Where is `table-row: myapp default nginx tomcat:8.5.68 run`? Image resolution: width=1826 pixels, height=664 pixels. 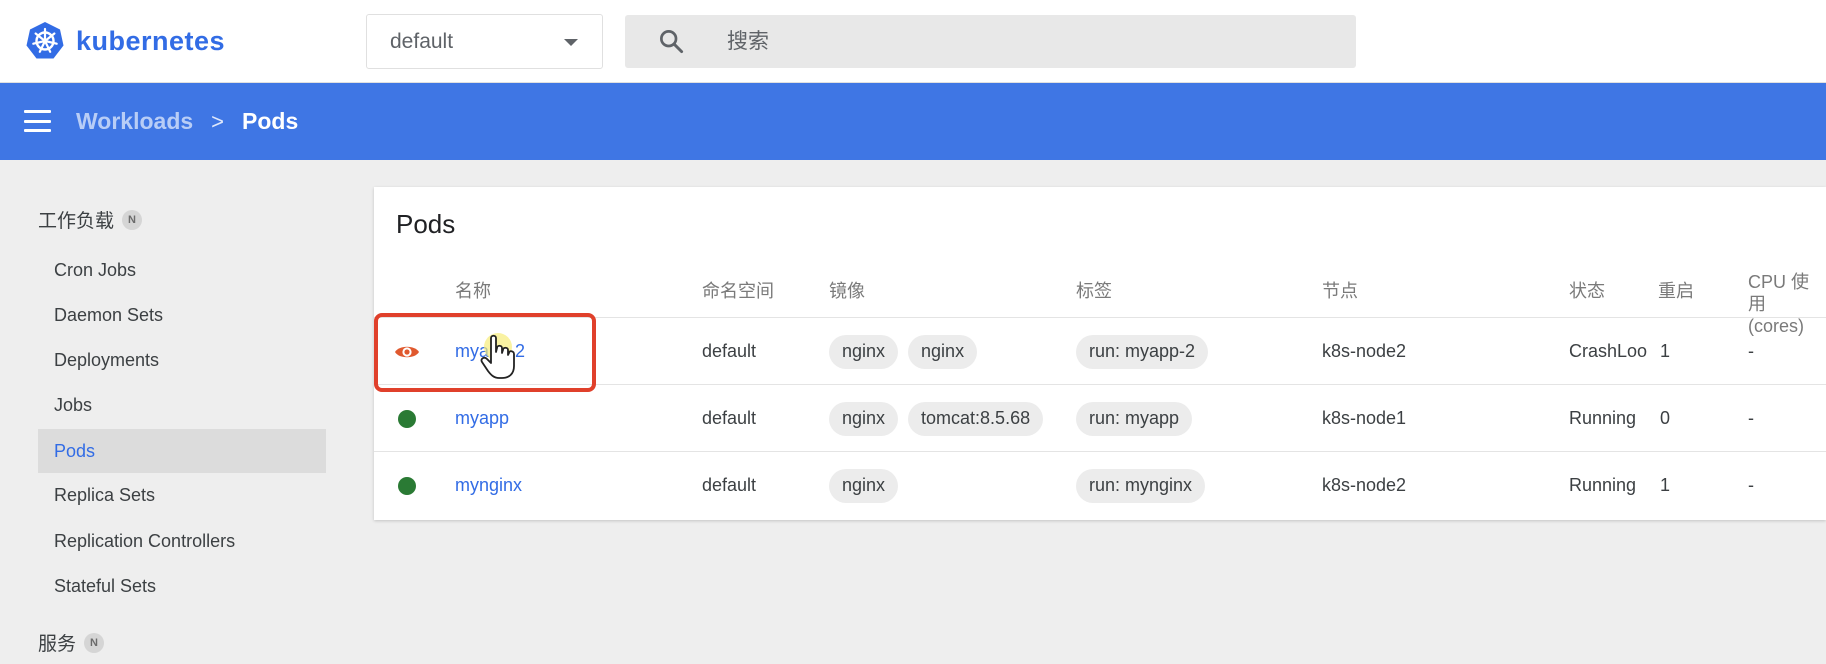
table-row: myapp default nginx tomcat:8.5.68 run is located at coordinates (1100, 417).